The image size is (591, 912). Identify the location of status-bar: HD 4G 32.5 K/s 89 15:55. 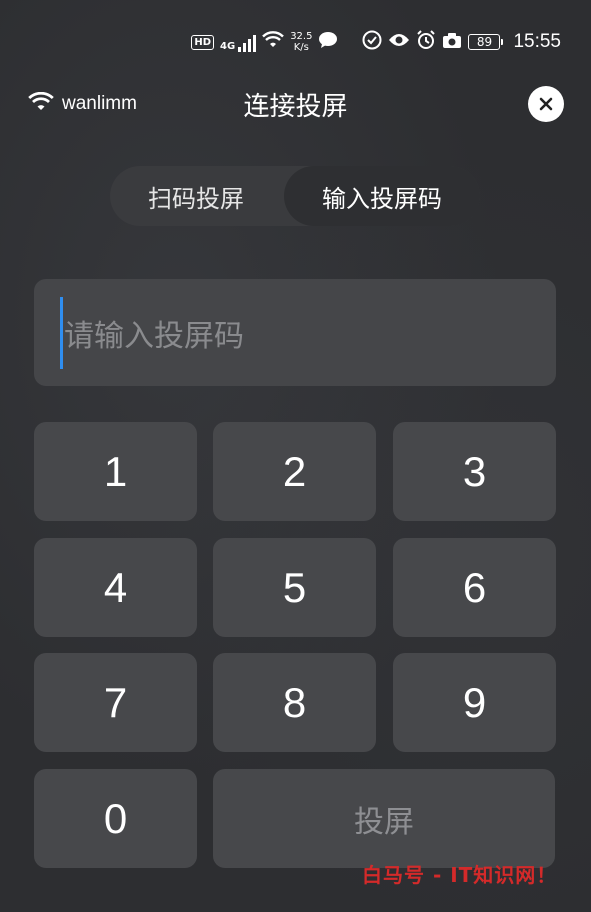
(376, 42).